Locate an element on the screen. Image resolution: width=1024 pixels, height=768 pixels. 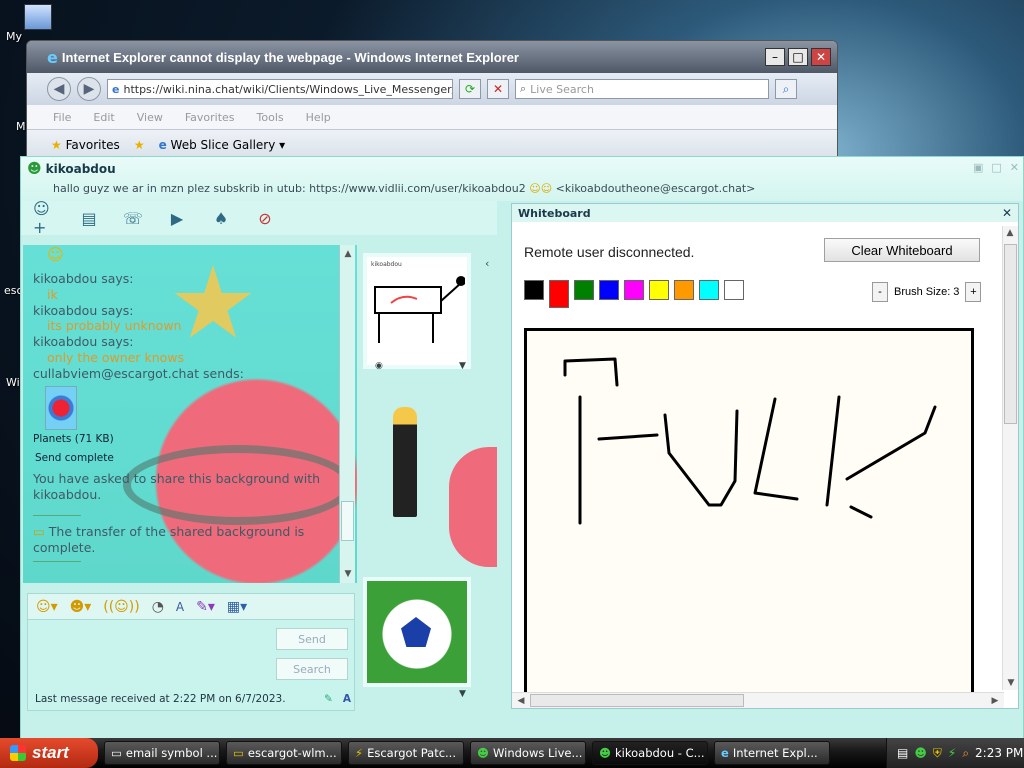
maximize-button: □ is located at coordinates (798, 57).